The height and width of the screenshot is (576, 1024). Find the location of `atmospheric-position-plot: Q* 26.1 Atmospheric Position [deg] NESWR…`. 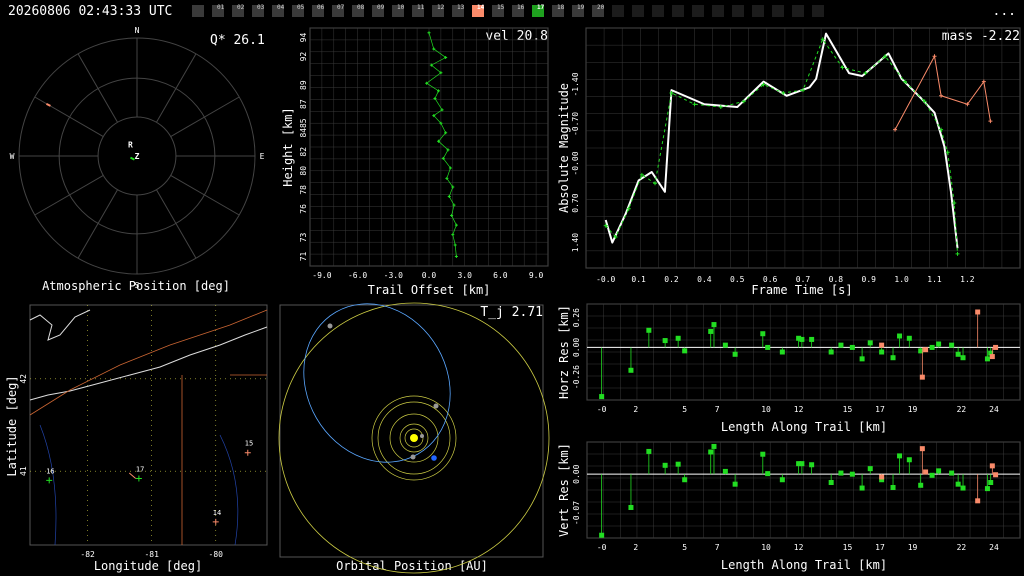

atmospheric-position-plot: Q* 26.1 Atmospheric Position [deg] NESWR… is located at coordinates (137, 159).